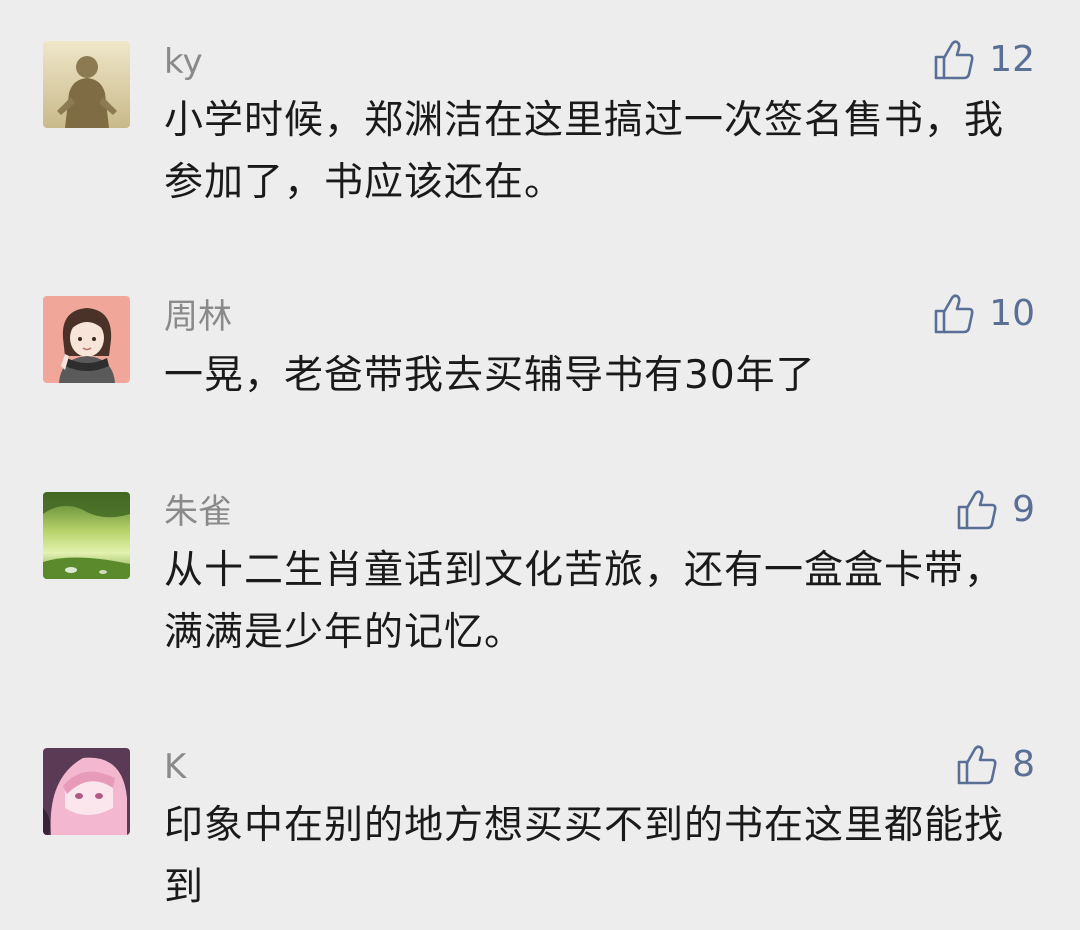 This screenshot has height=930, width=1080. What do you see at coordinates (1012, 313) in the screenshot?
I see `like-count: 10` at bounding box center [1012, 313].